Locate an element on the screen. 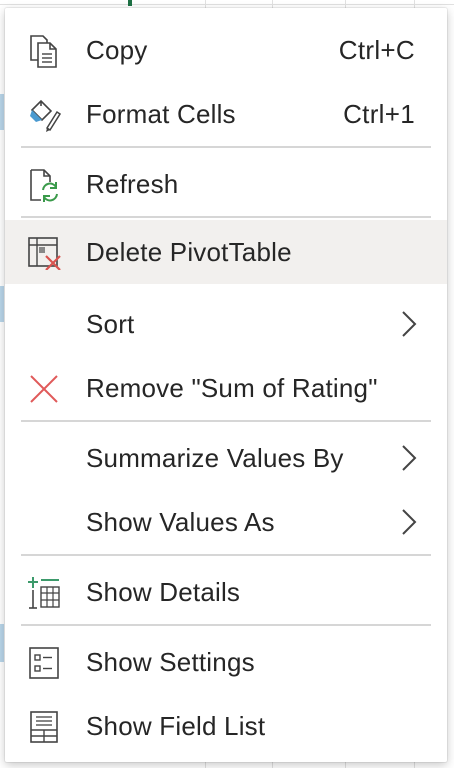 This screenshot has width=454, height=768. show-settings-icon is located at coordinates (44, 663).